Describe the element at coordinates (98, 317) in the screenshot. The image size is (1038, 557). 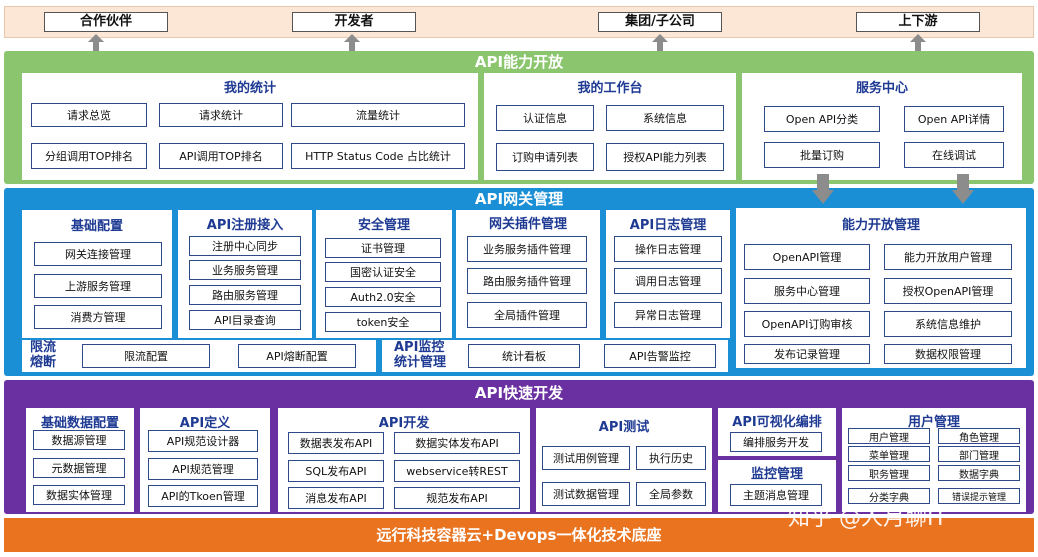
I see `item-consumer: 消费方管理` at that location.